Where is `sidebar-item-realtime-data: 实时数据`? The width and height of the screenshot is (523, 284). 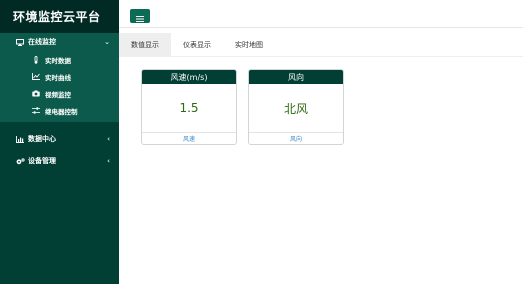
sidebar-item-realtime-data: 实时数据 is located at coordinates (59, 59).